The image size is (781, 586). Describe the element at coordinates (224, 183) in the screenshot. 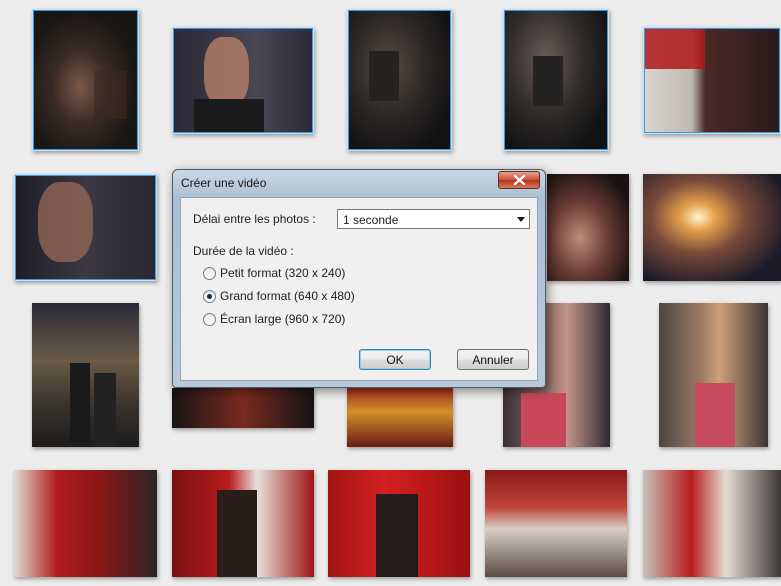

I see `dialog-title: Créer une vidéo` at that location.